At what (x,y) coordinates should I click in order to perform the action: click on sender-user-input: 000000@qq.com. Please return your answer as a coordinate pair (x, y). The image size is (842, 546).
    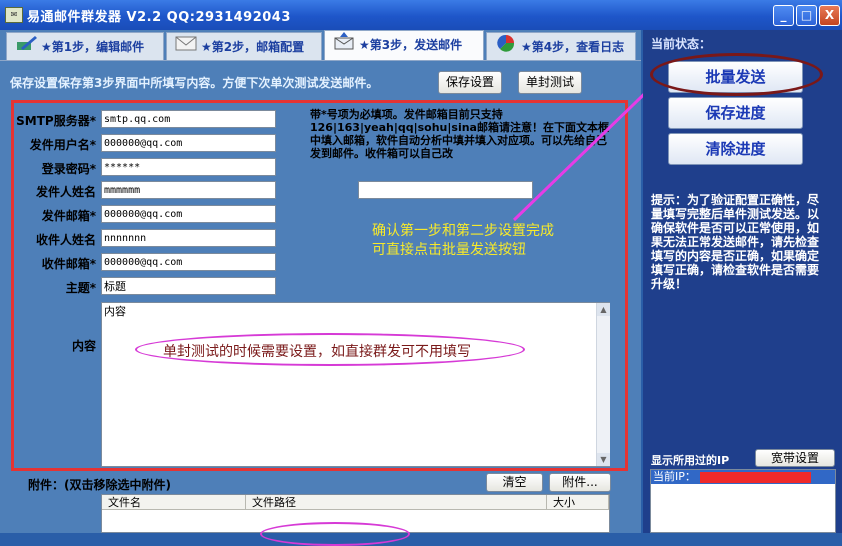
    Looking at the image, I should click on (188, 143).